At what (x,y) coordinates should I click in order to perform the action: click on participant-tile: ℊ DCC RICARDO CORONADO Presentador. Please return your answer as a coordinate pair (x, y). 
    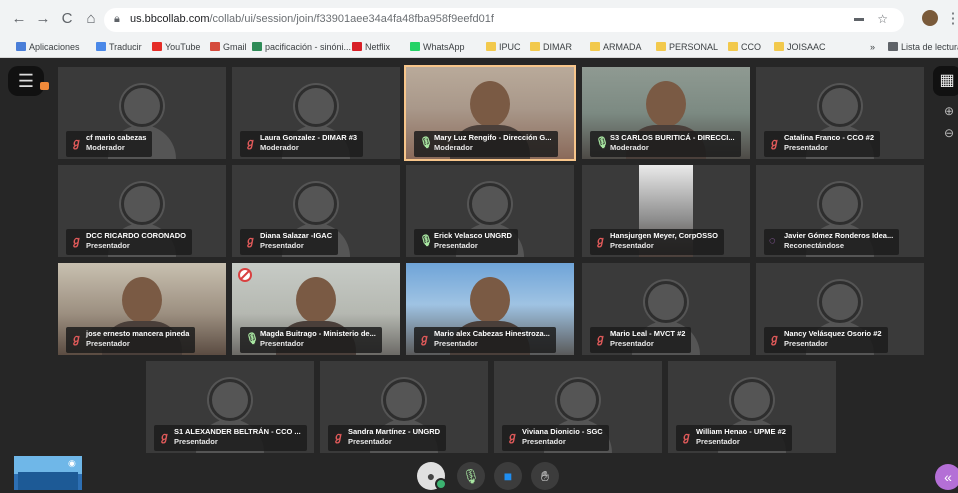
    Looking at the image, I should click on (142, 211).